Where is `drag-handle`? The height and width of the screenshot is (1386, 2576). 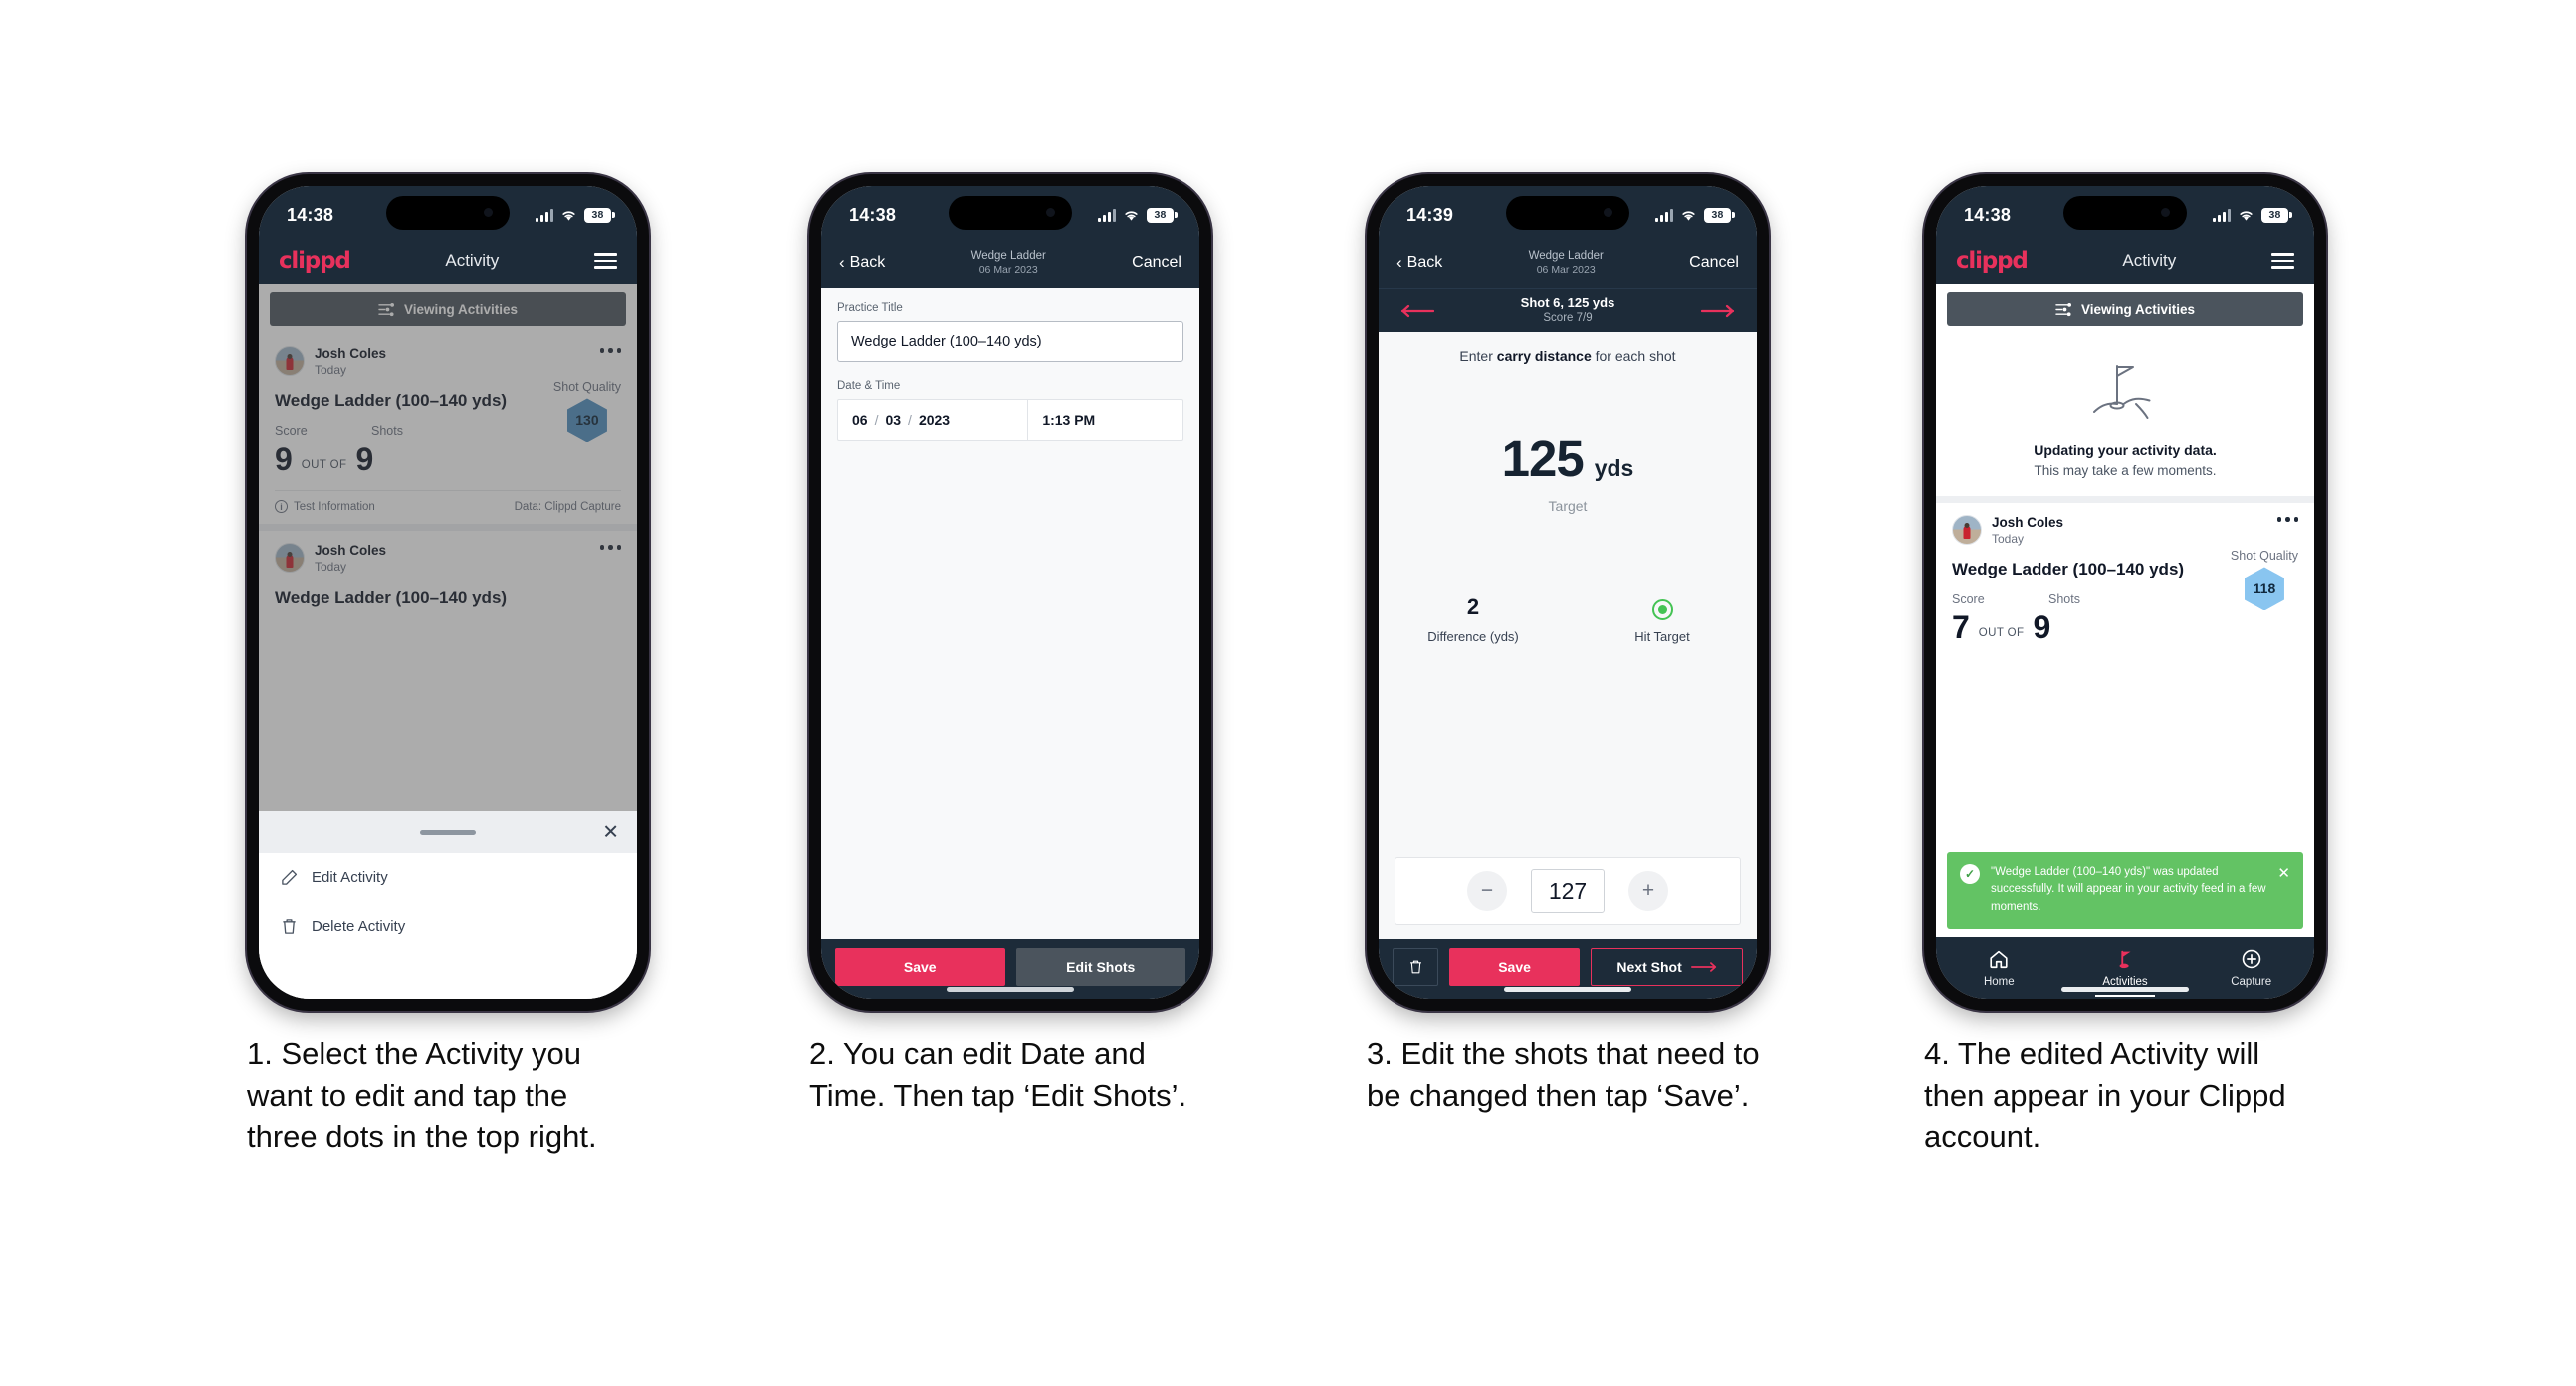
drag-handle is located at coordinates (448, 832).